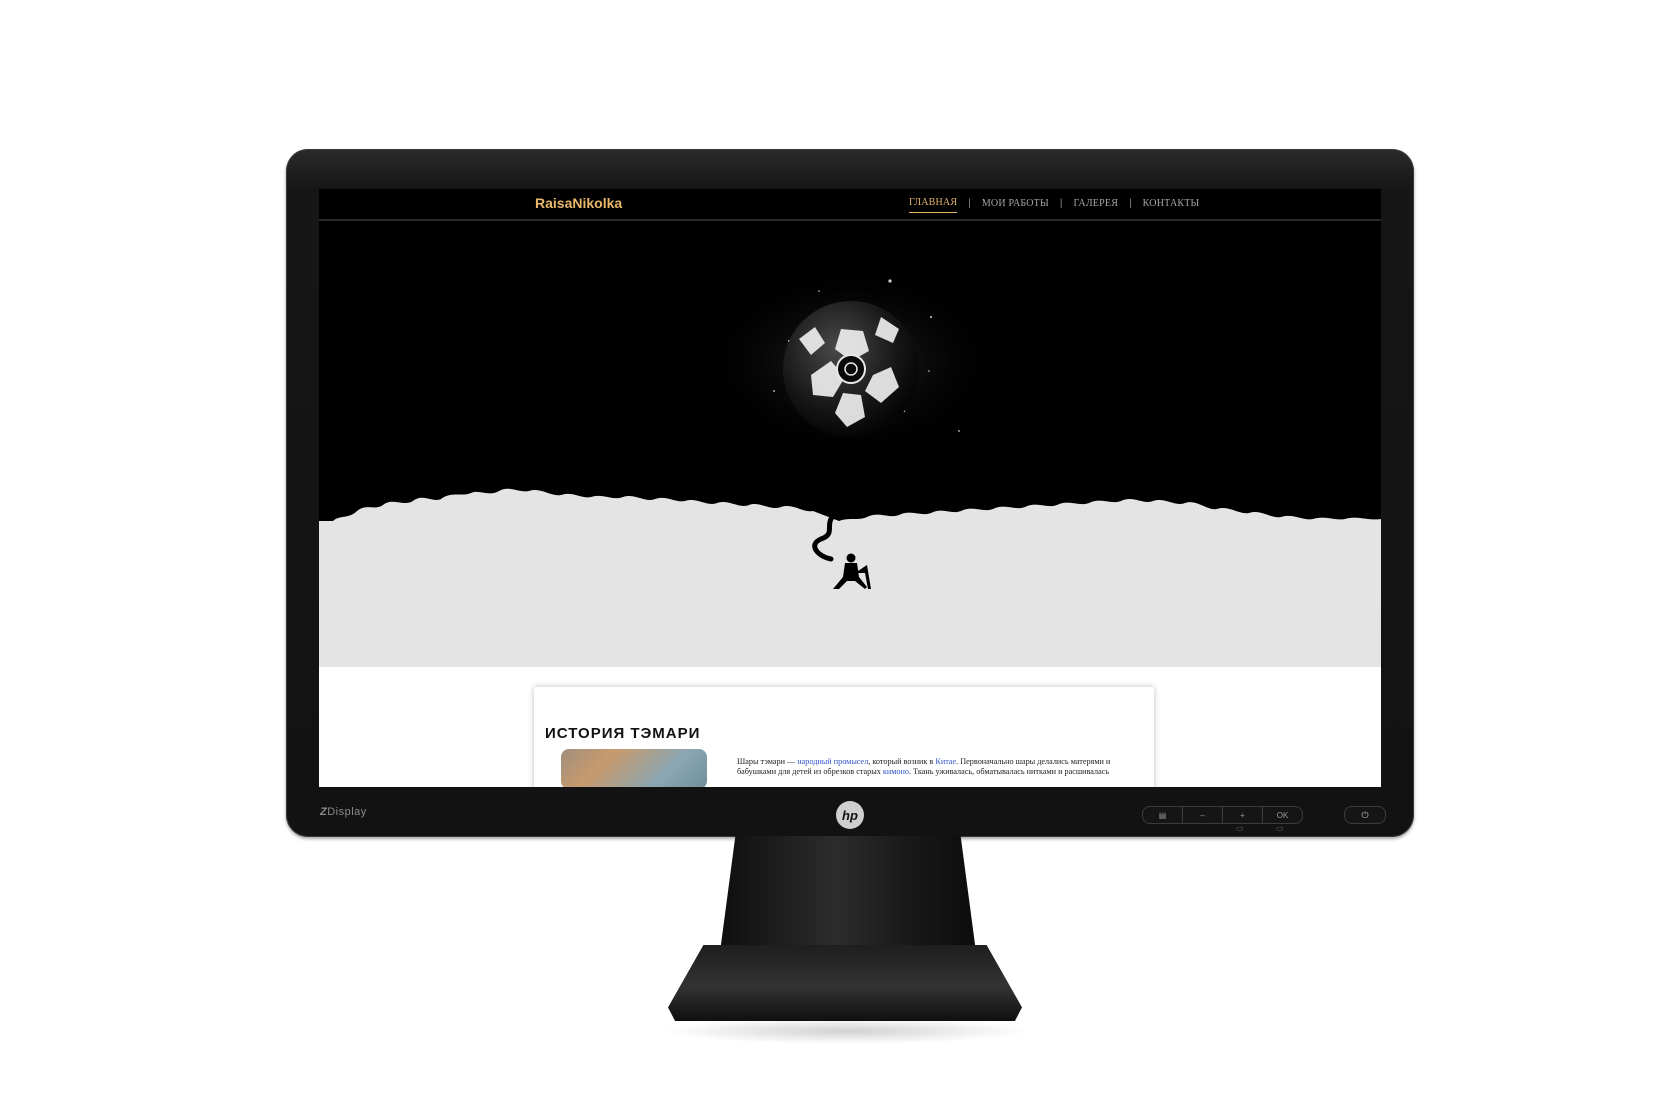  Describe the element at coordinates (846, 1031) in the screenshot. I see `stand-shadow` at that location.